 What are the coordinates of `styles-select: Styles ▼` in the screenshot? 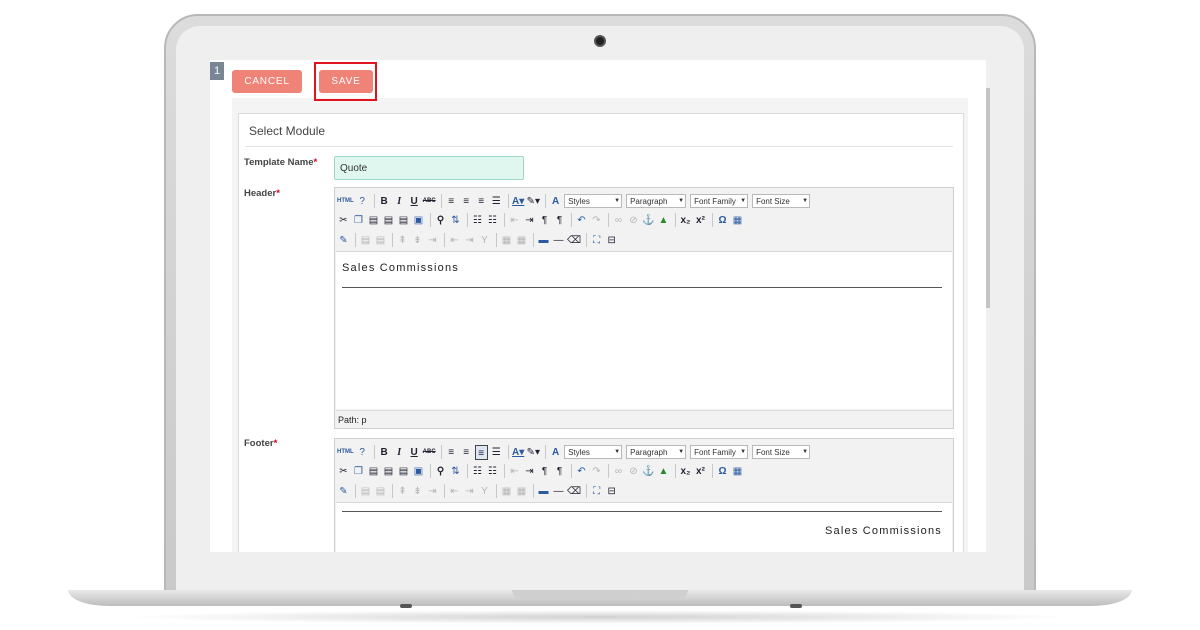 It's located at (593, 452).